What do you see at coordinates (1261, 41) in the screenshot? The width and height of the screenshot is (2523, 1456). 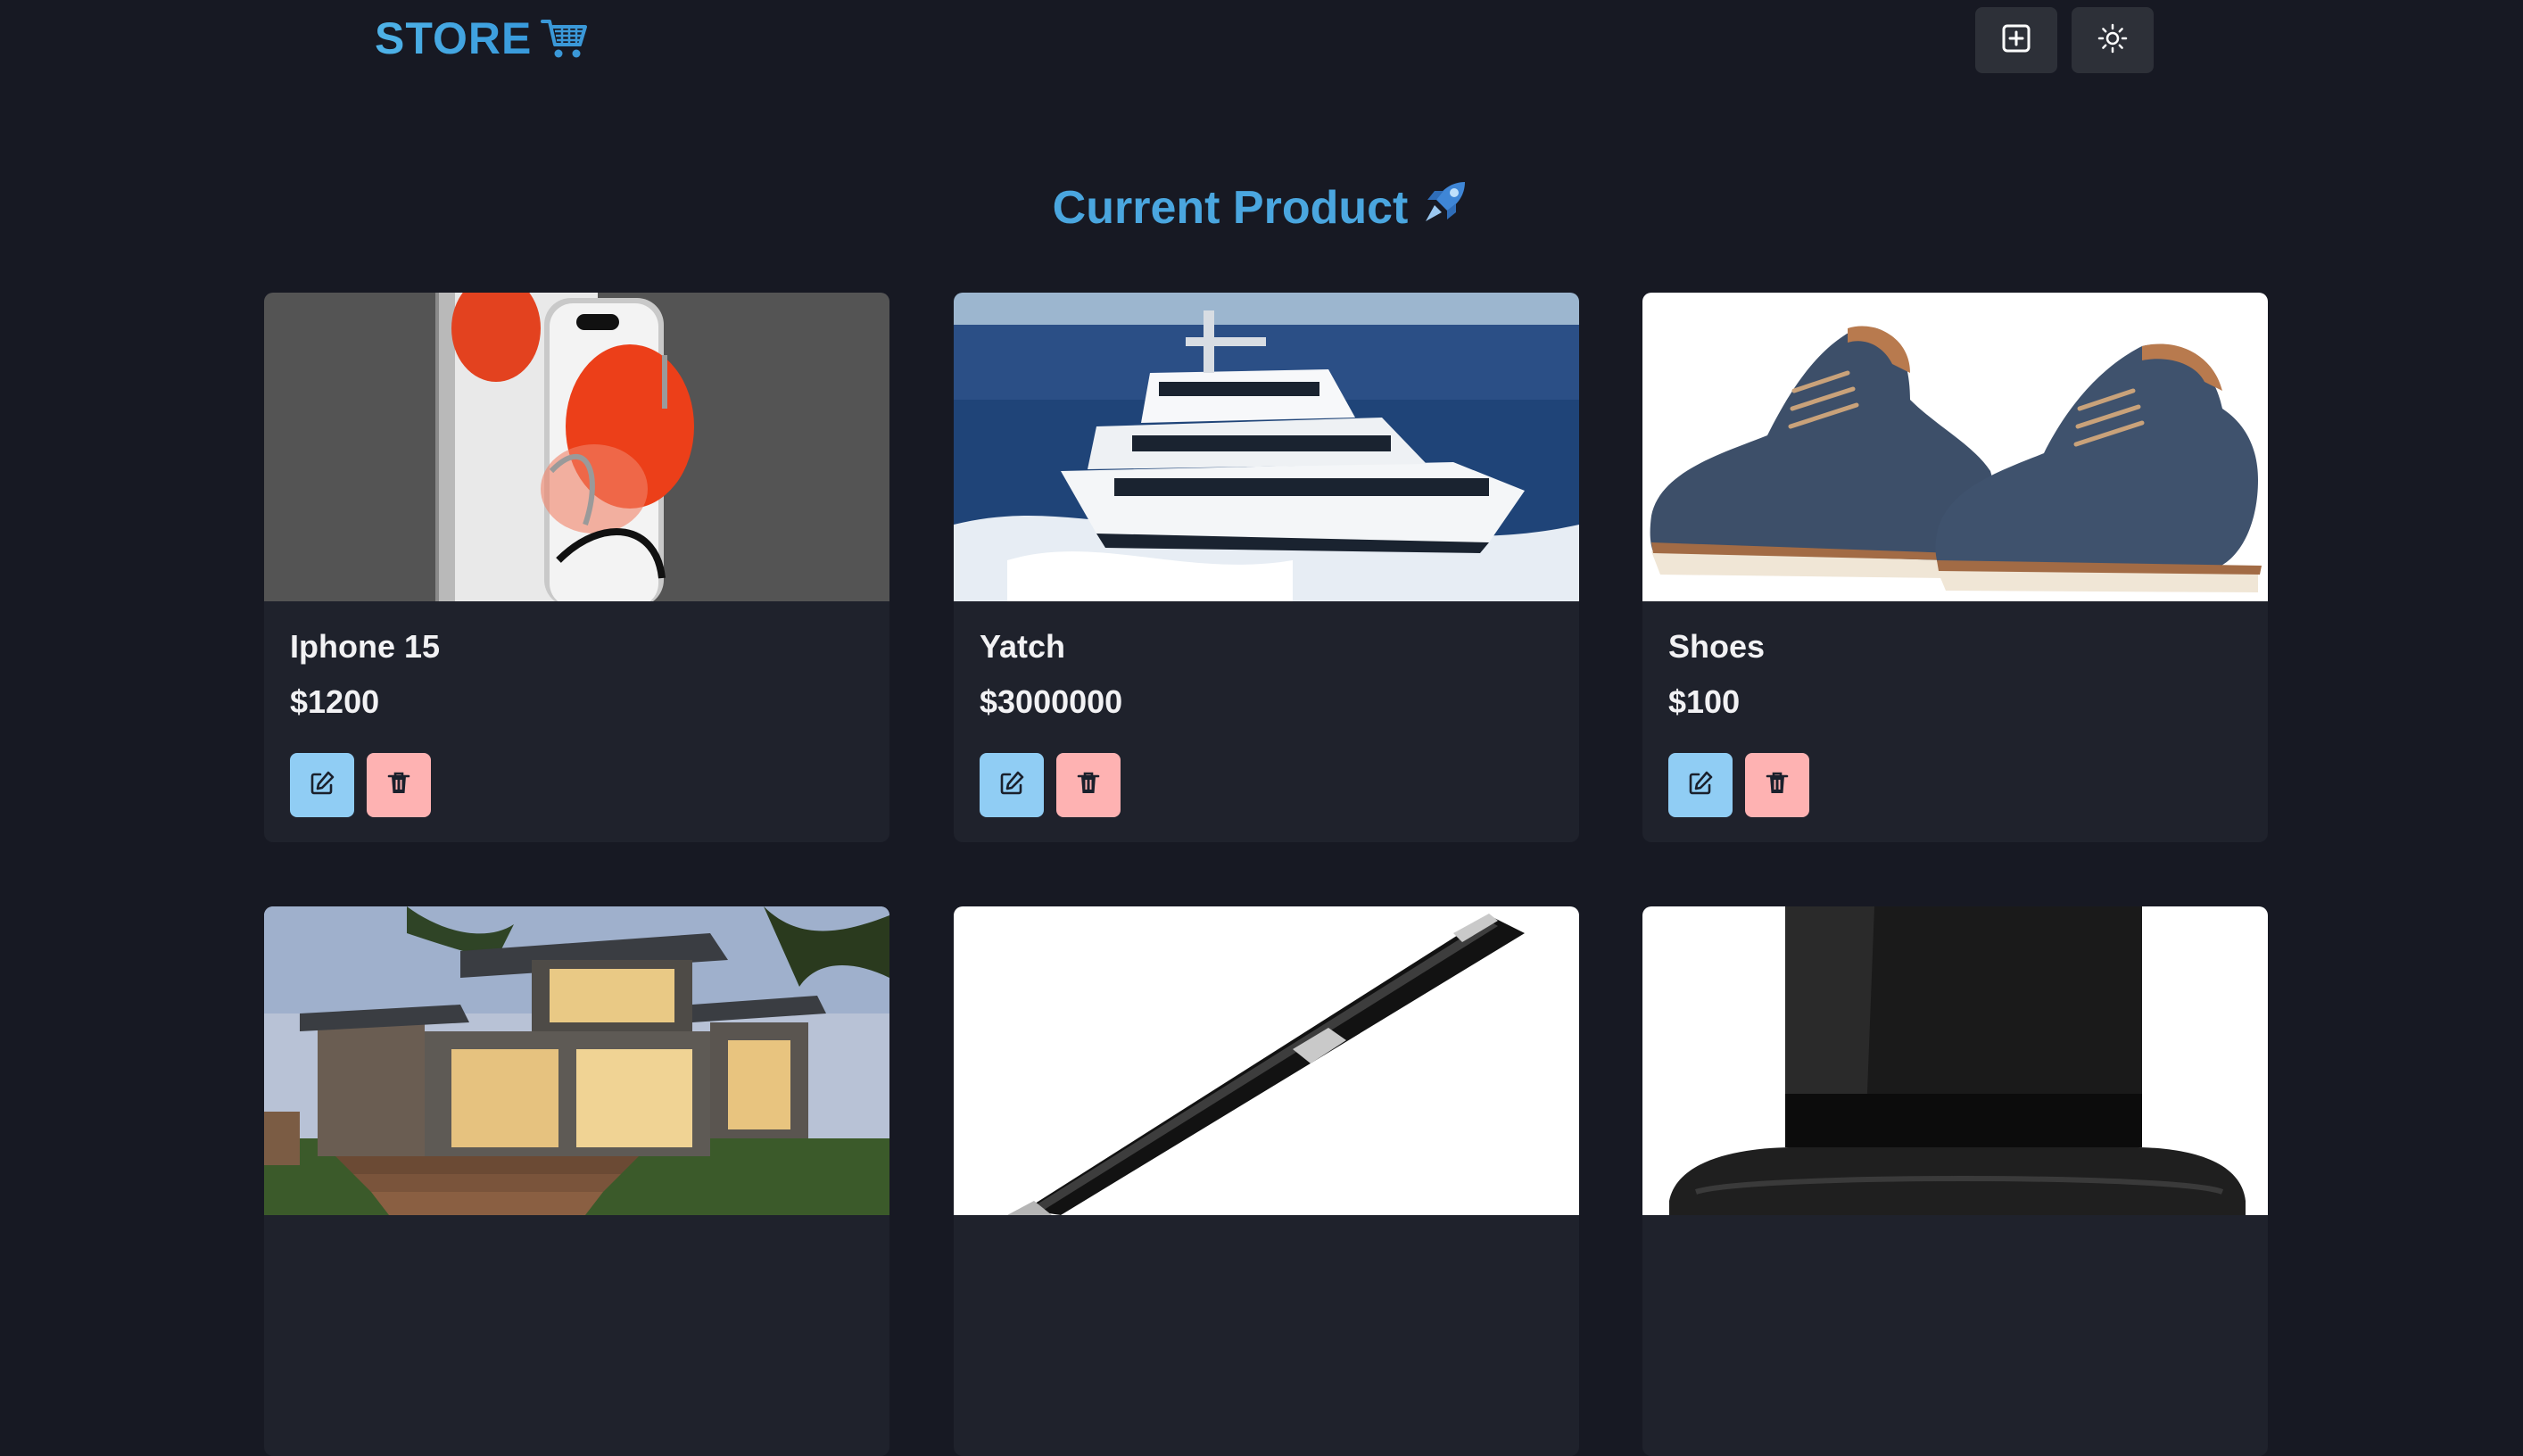 I see `navbar: STORE` at bounding box center [1261, 41].